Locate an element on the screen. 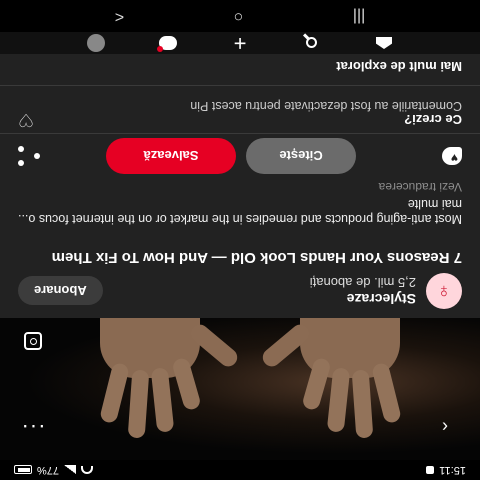 Image resolution: width=480 pixels, height=480 pixels. status-time: 15:11 is located at coordinates (452, 470).